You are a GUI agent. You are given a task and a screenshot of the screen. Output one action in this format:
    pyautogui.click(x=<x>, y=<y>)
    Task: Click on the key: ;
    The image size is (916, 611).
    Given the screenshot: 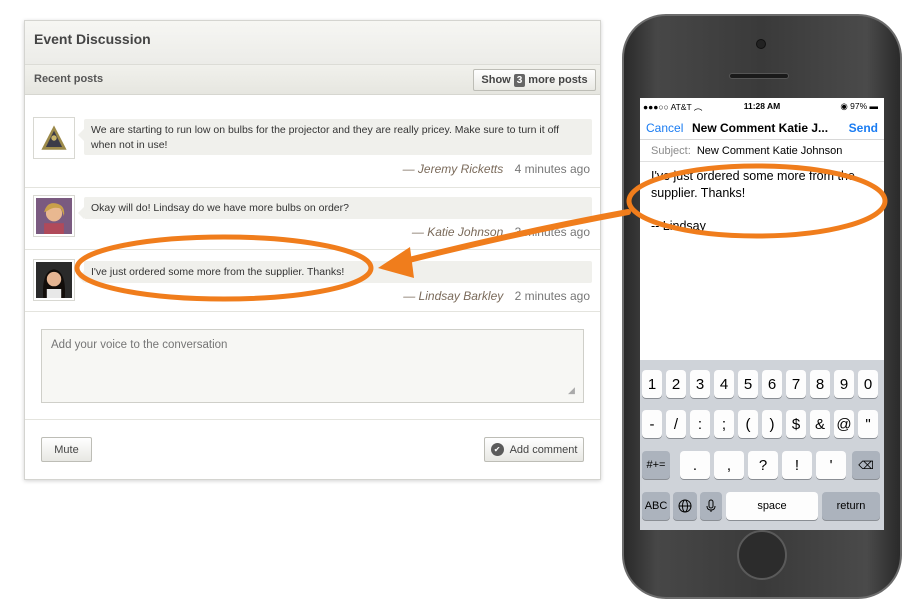 What is the action you would take?
    pyautogui.click(x=724, y=424)
    